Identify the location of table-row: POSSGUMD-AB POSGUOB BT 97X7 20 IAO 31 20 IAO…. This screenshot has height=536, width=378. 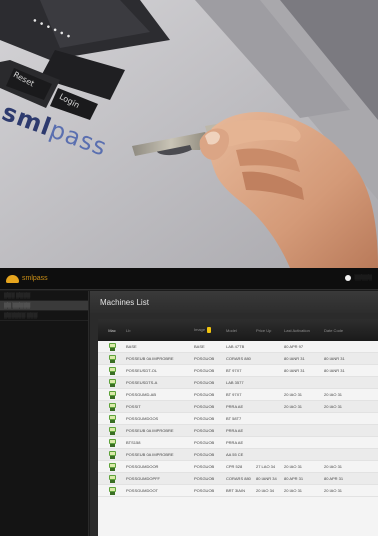
(238, 395).